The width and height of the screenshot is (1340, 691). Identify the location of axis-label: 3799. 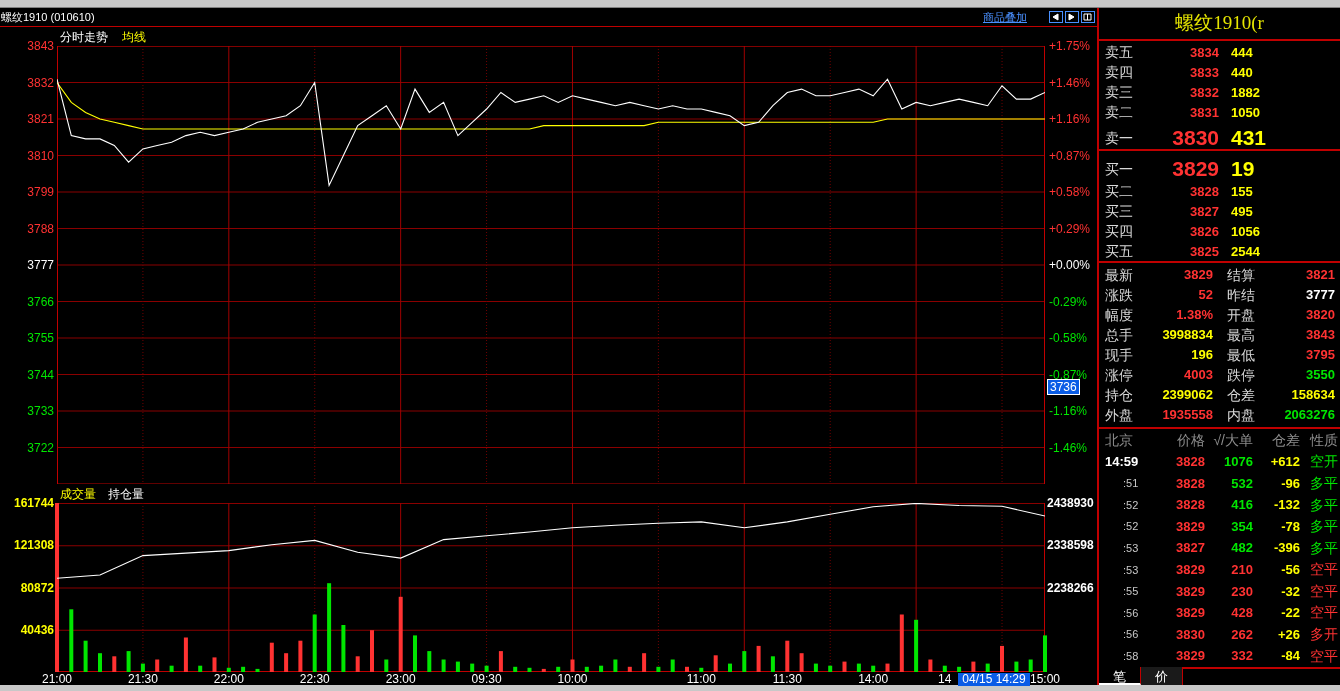
(40, 192).